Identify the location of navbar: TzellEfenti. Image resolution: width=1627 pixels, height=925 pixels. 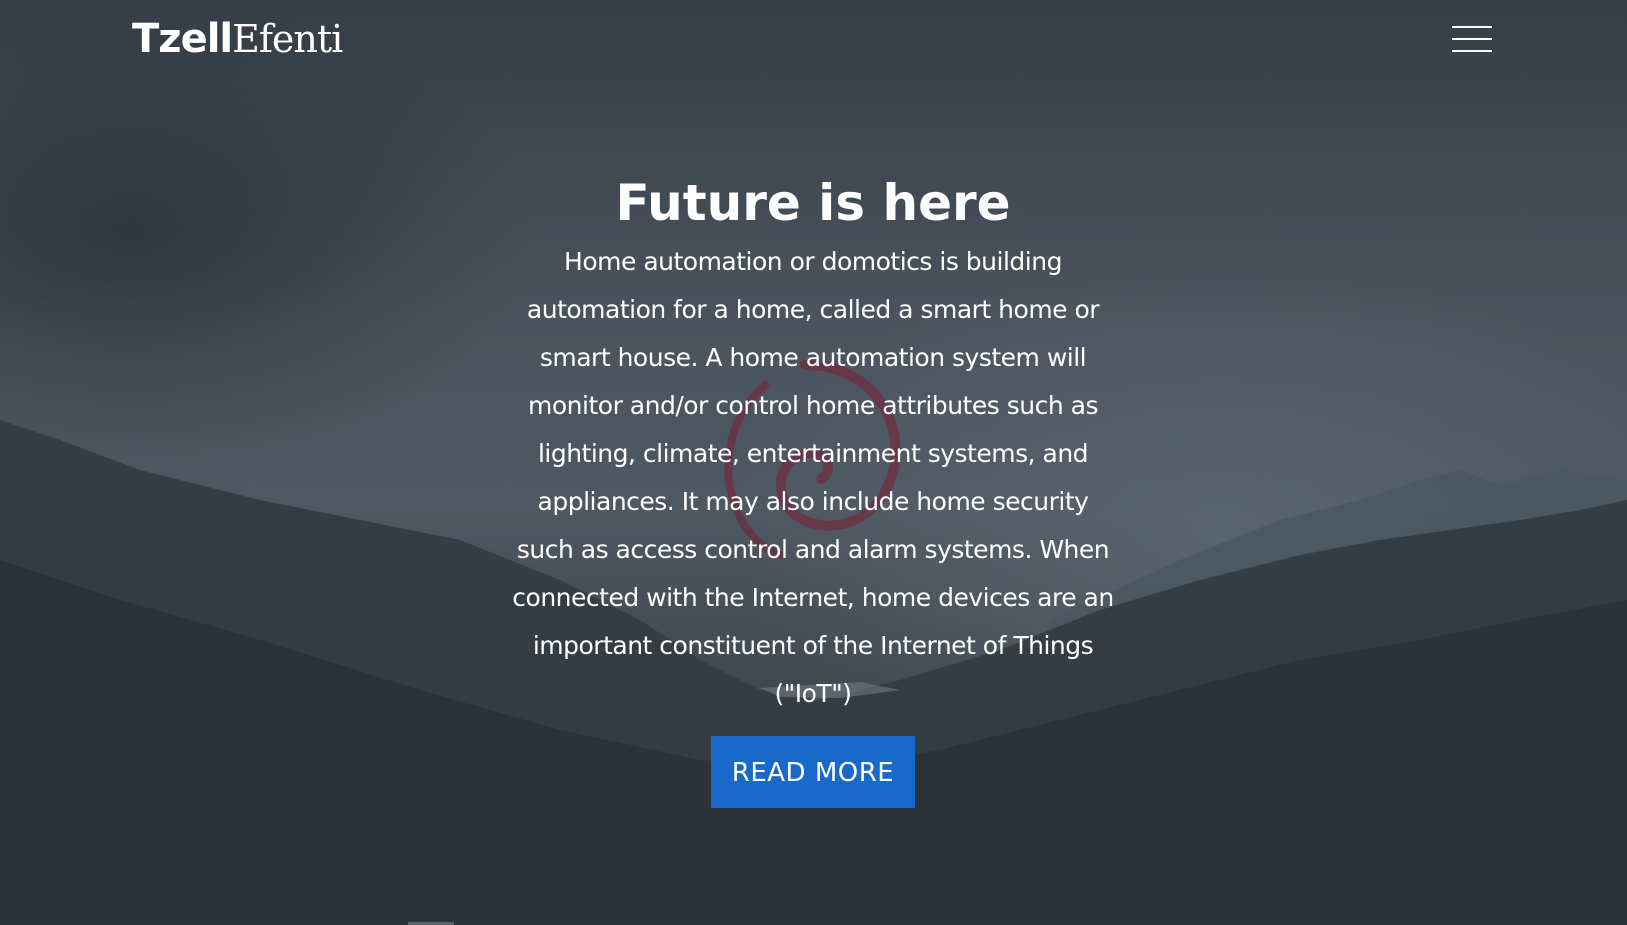
(813, 40).